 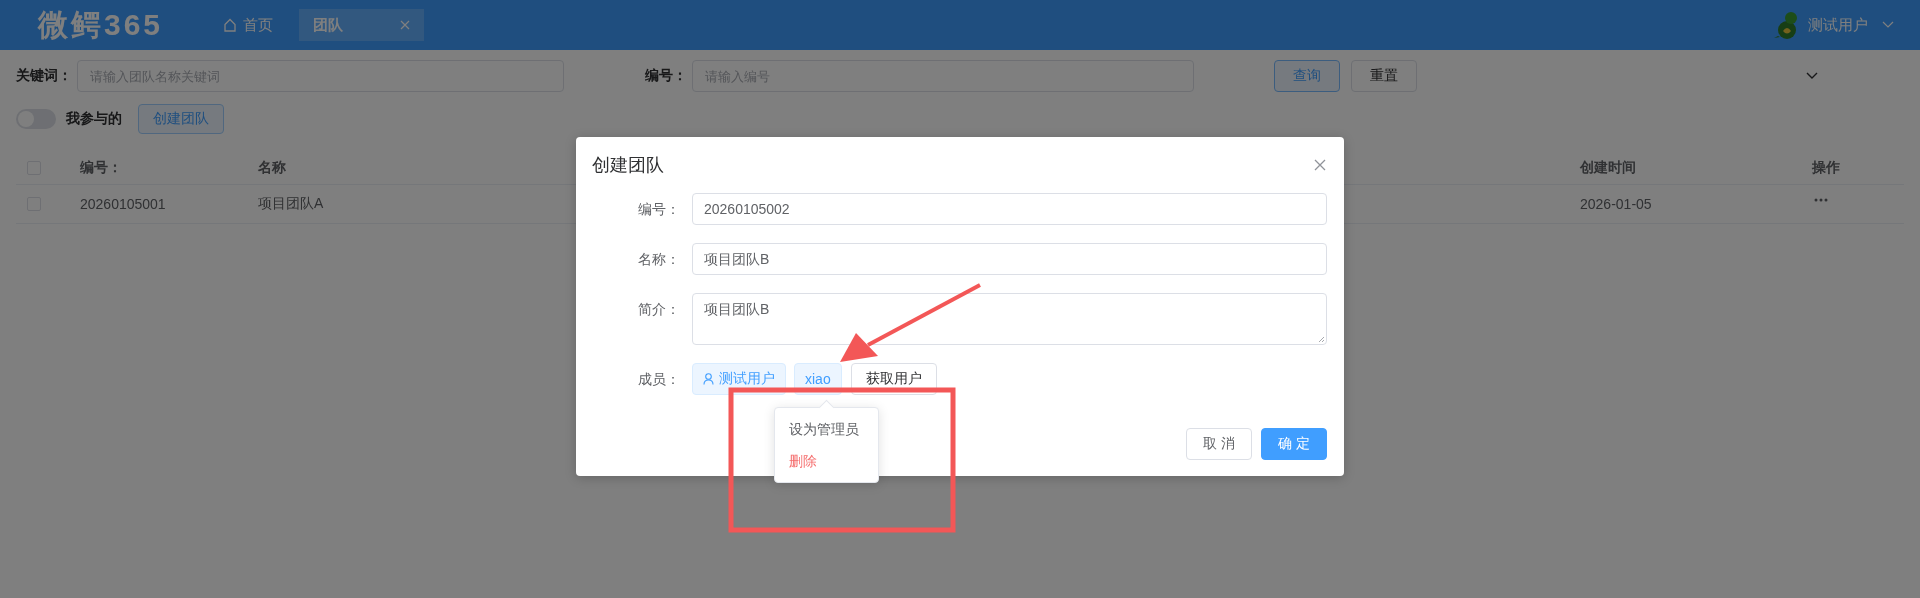 What do you see at coordinates (101, 168) in the screenshot?
I see `column-header: 编号：` at bounding box center [101, 168].